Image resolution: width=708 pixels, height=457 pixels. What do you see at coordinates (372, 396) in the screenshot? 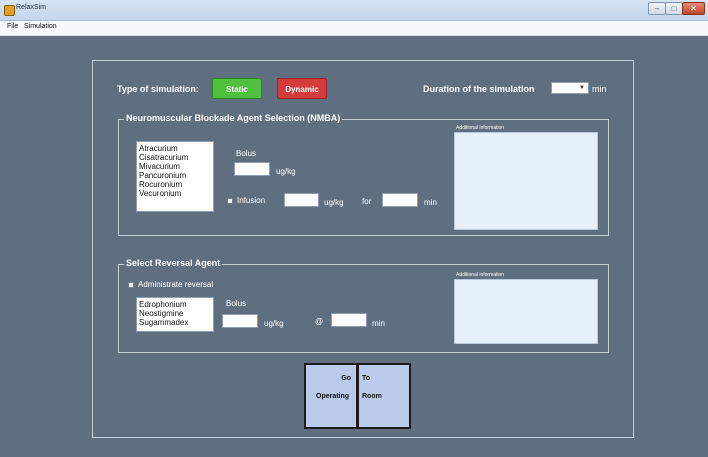
I see `room-label: Room` at bounding box center [372, 396].